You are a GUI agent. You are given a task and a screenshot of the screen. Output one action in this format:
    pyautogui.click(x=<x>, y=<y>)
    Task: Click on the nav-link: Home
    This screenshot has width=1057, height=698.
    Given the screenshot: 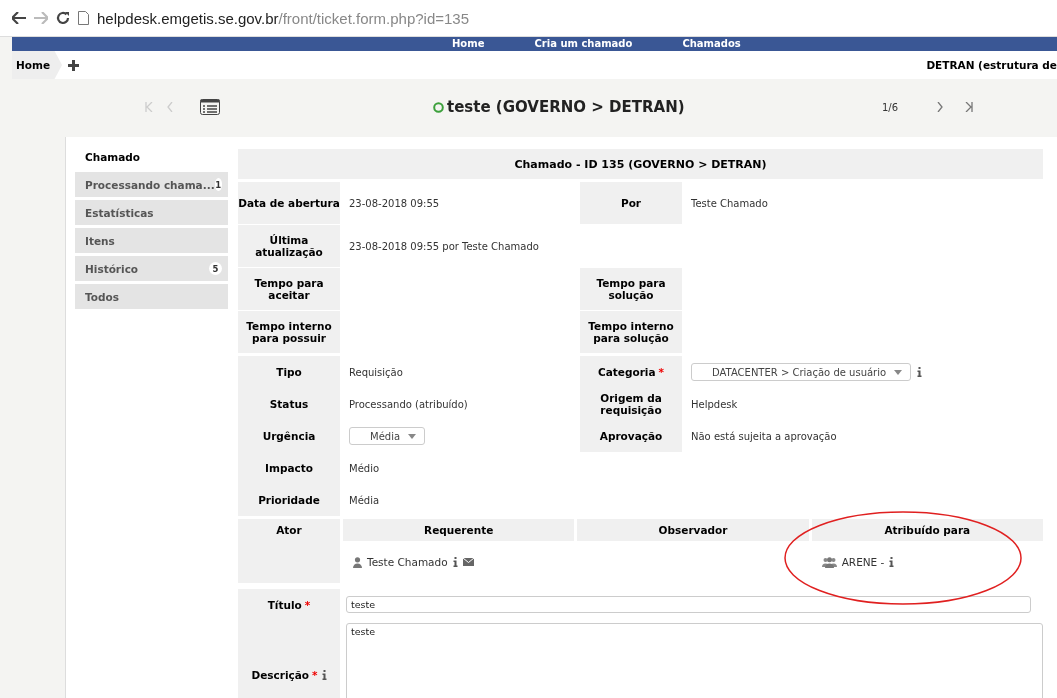 What is the action you would take?
    pyautogui.click(x=468, y=44)
    